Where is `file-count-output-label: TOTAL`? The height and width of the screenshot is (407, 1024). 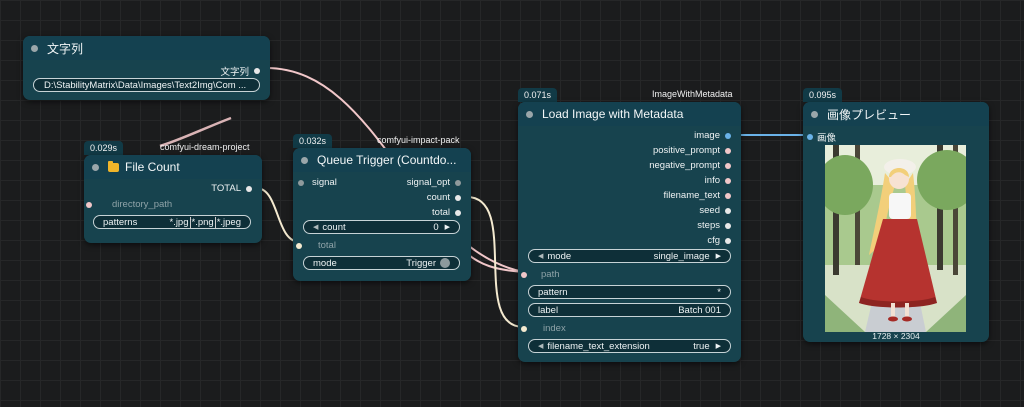 file-count-output-label: TOTAL is located at coordinates (226, 188).